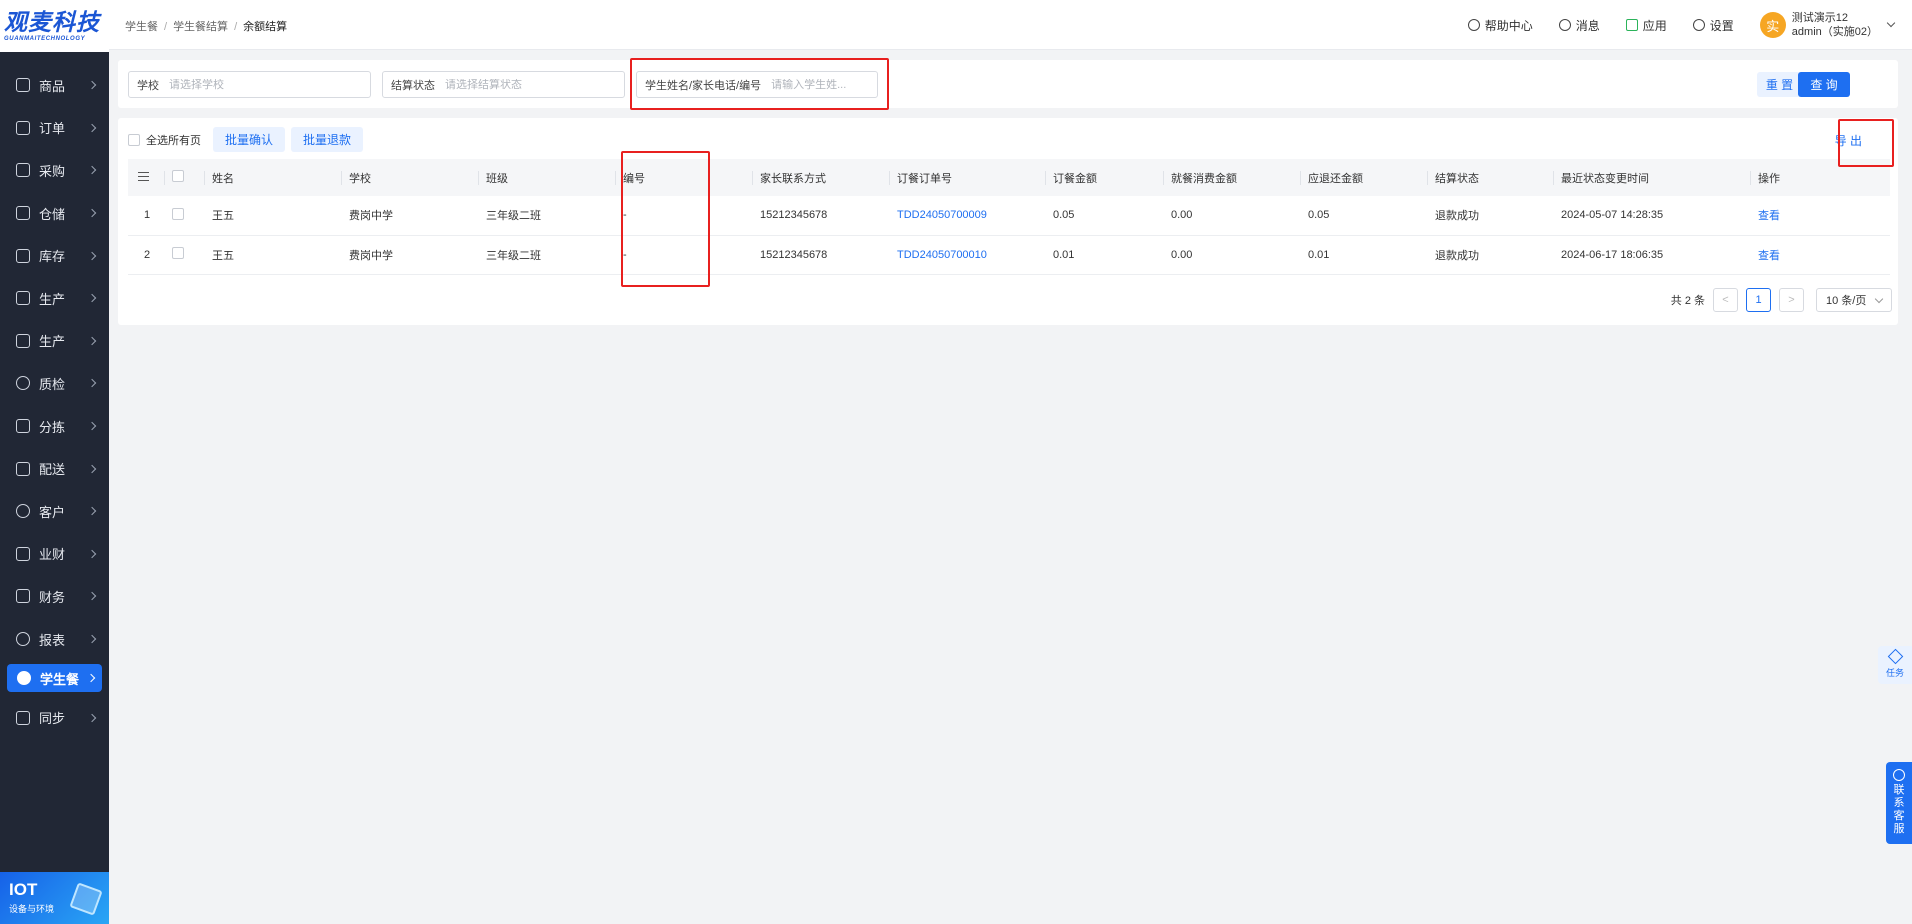  I want to click on column-header: 最近状态变更时间, so click(1651, 177).